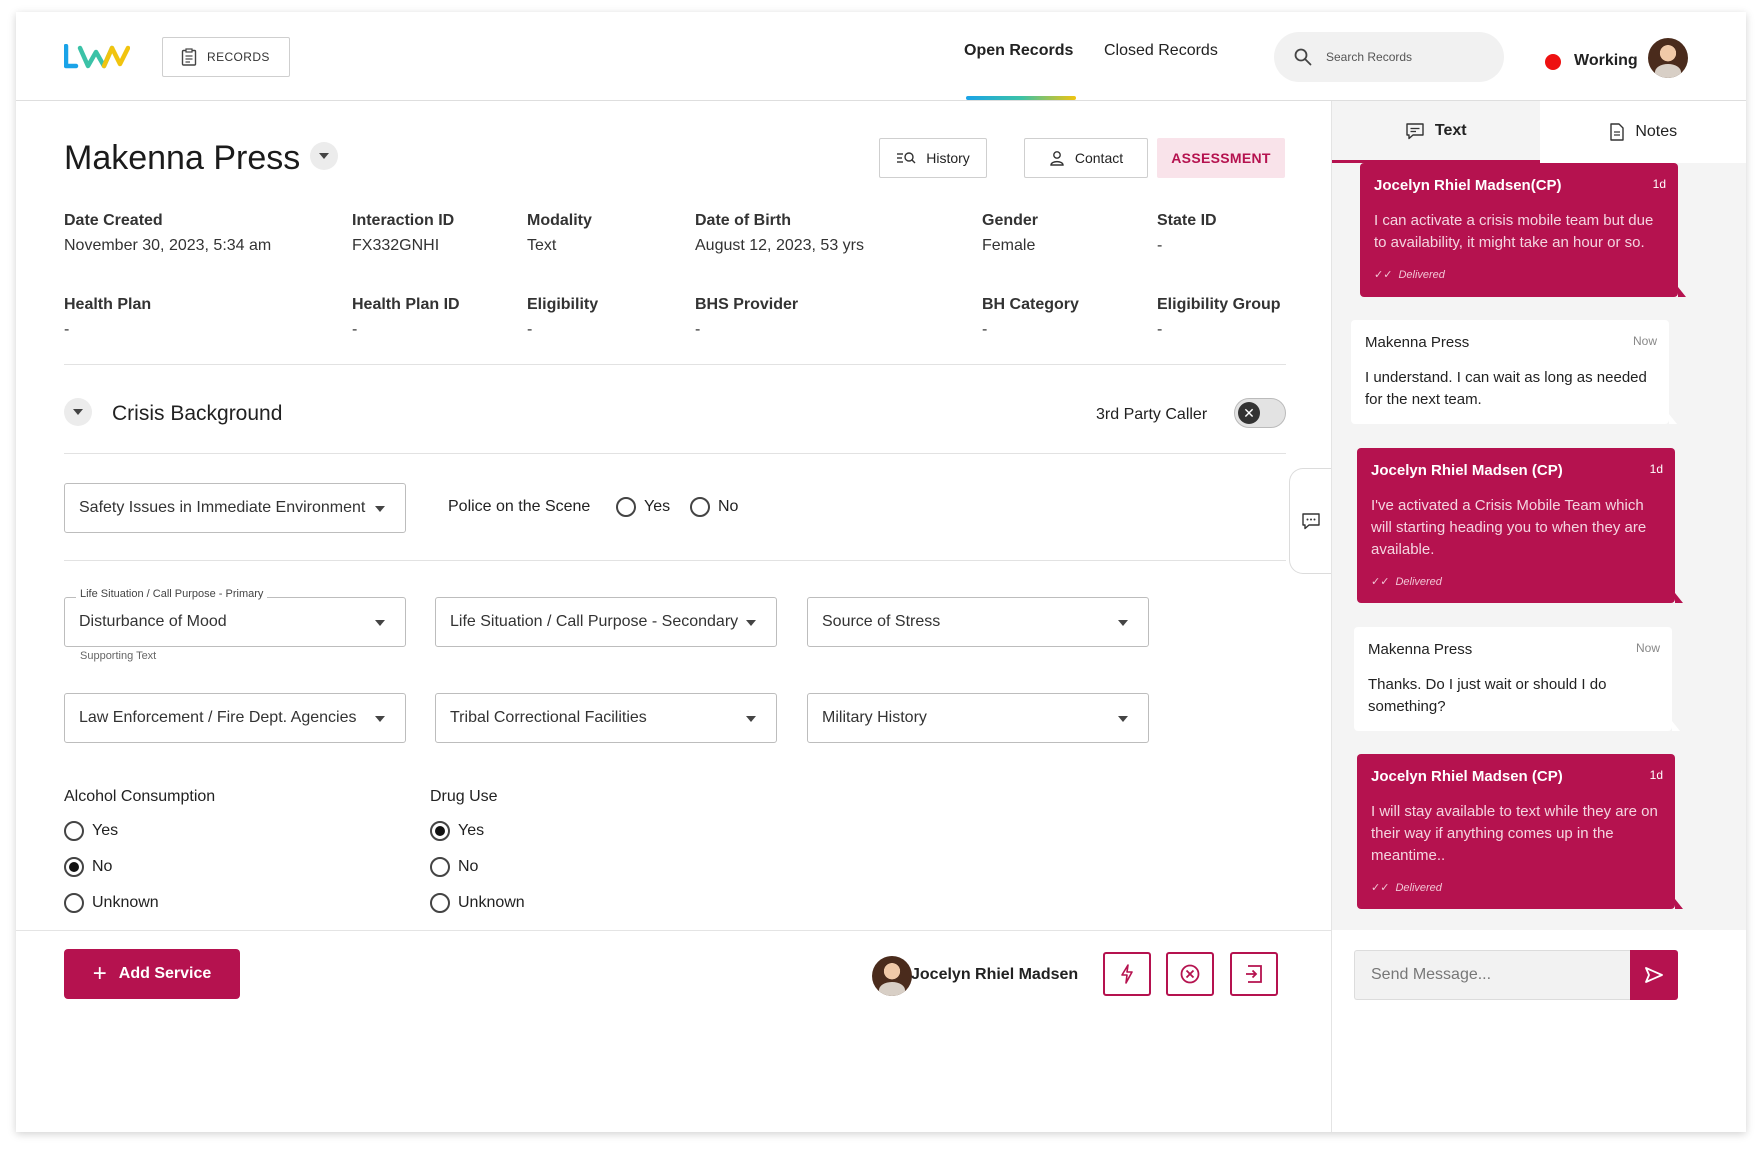 This screenshot has width=1762, height=1151. I want to click on send-button, so click(1654, 975).